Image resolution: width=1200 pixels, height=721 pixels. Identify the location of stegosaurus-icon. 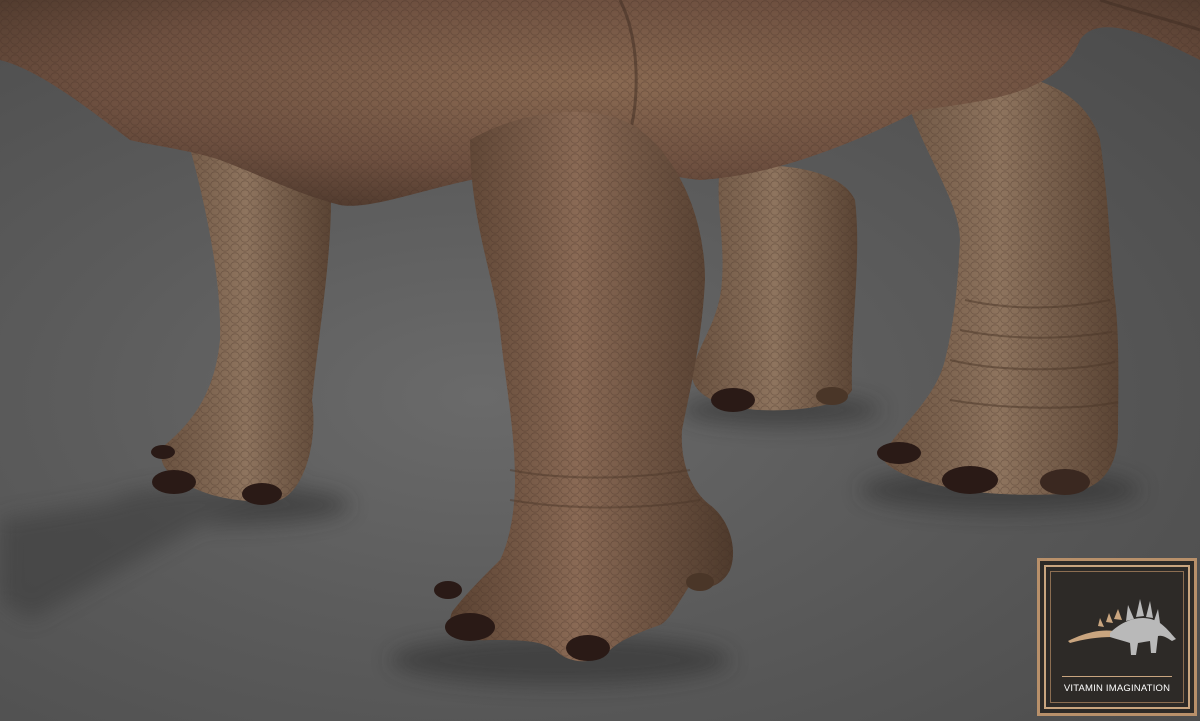
(1122, 627).